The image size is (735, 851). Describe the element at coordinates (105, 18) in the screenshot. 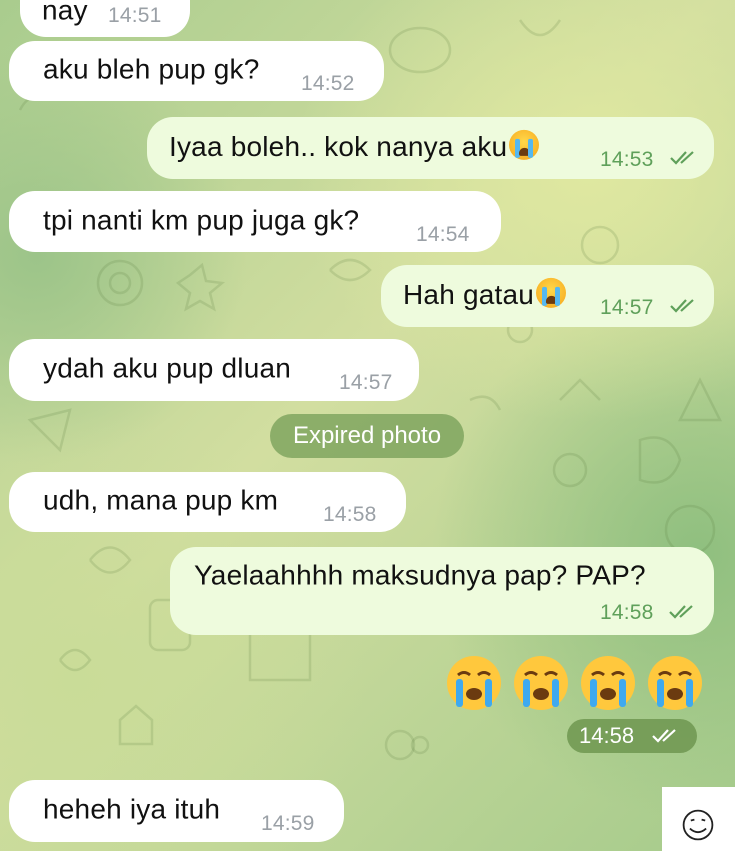

I see `incoming-message: nay 14:51` at that location.